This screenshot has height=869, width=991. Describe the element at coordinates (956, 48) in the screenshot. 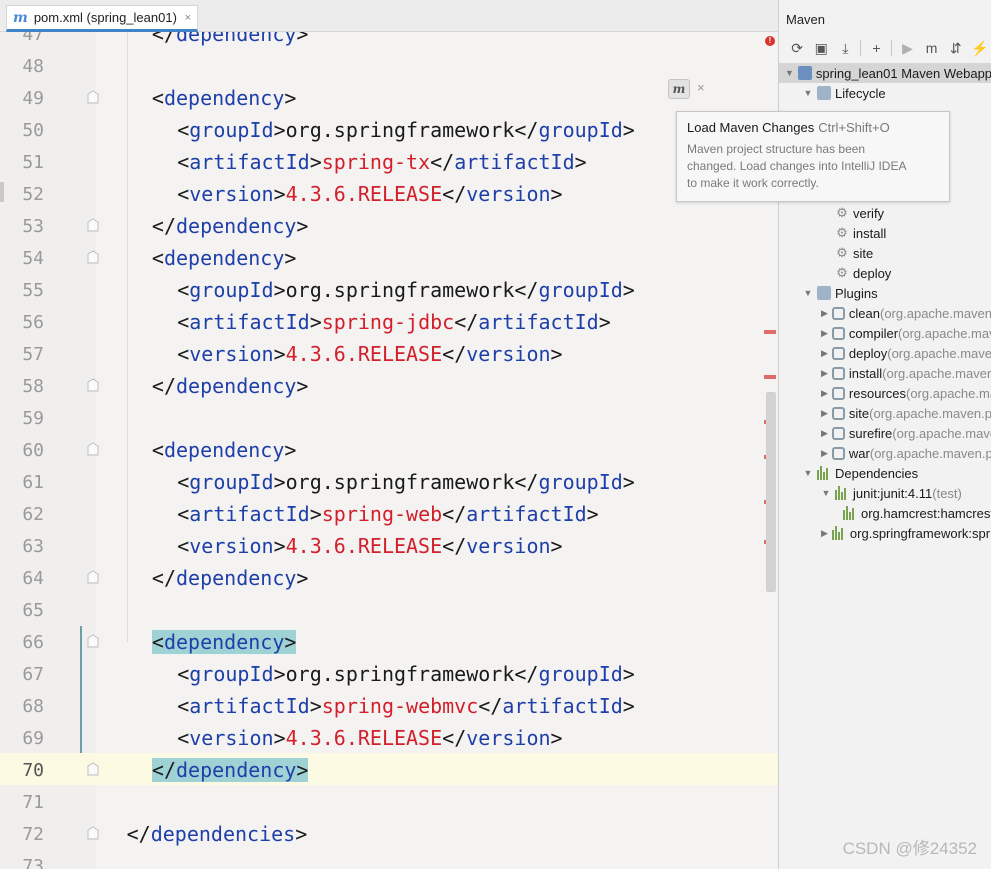

I see `toggle-offline-icon: ⇵` at that location.